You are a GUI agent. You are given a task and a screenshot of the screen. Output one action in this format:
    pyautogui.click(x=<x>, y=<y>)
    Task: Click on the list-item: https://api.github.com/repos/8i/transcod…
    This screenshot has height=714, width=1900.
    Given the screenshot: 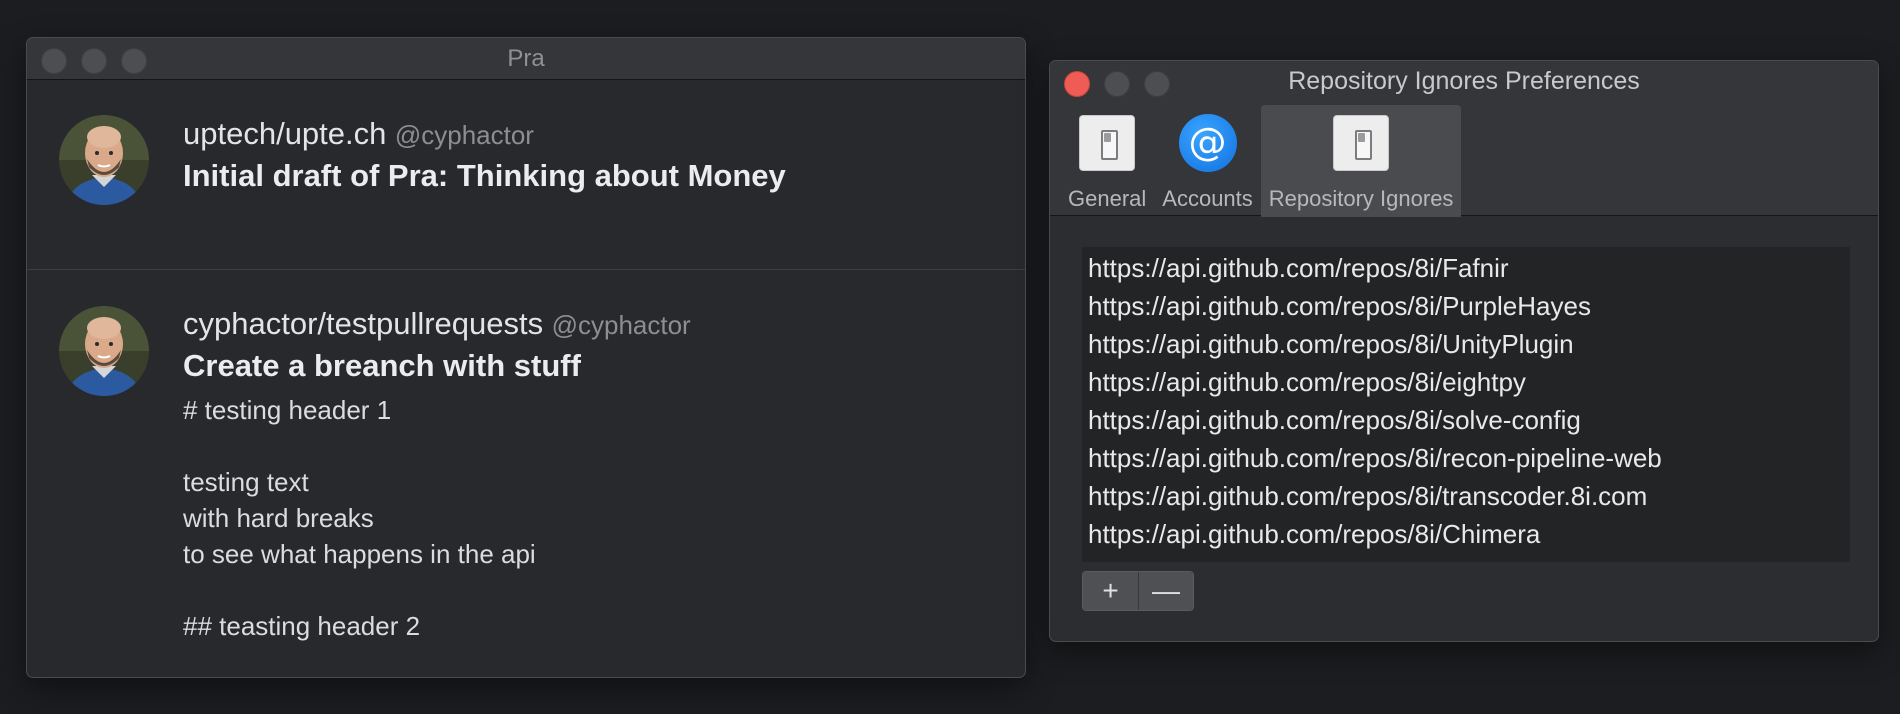 What is the action you would take?
    pyautogui.click(x=1466, y=496)
    